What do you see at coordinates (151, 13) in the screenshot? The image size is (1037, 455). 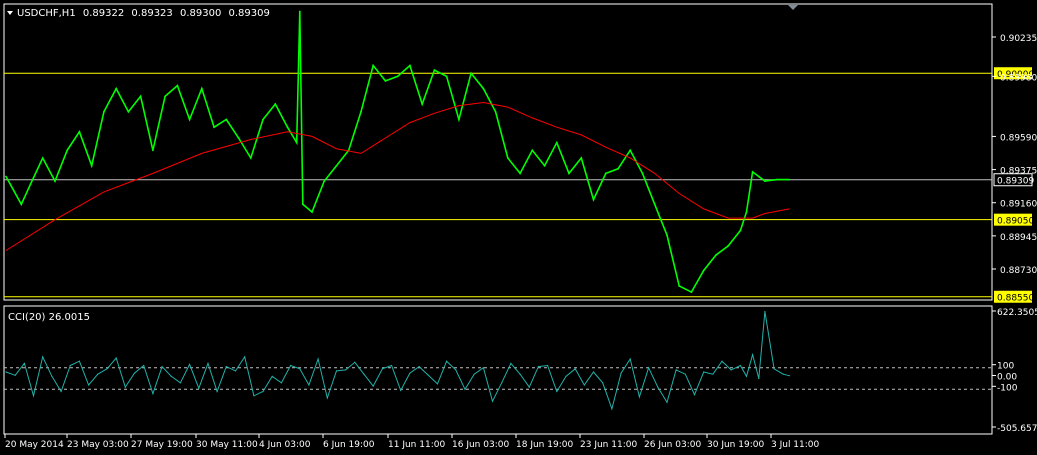 I see `high-value: 0.89323` at bounding box center [151, 13].